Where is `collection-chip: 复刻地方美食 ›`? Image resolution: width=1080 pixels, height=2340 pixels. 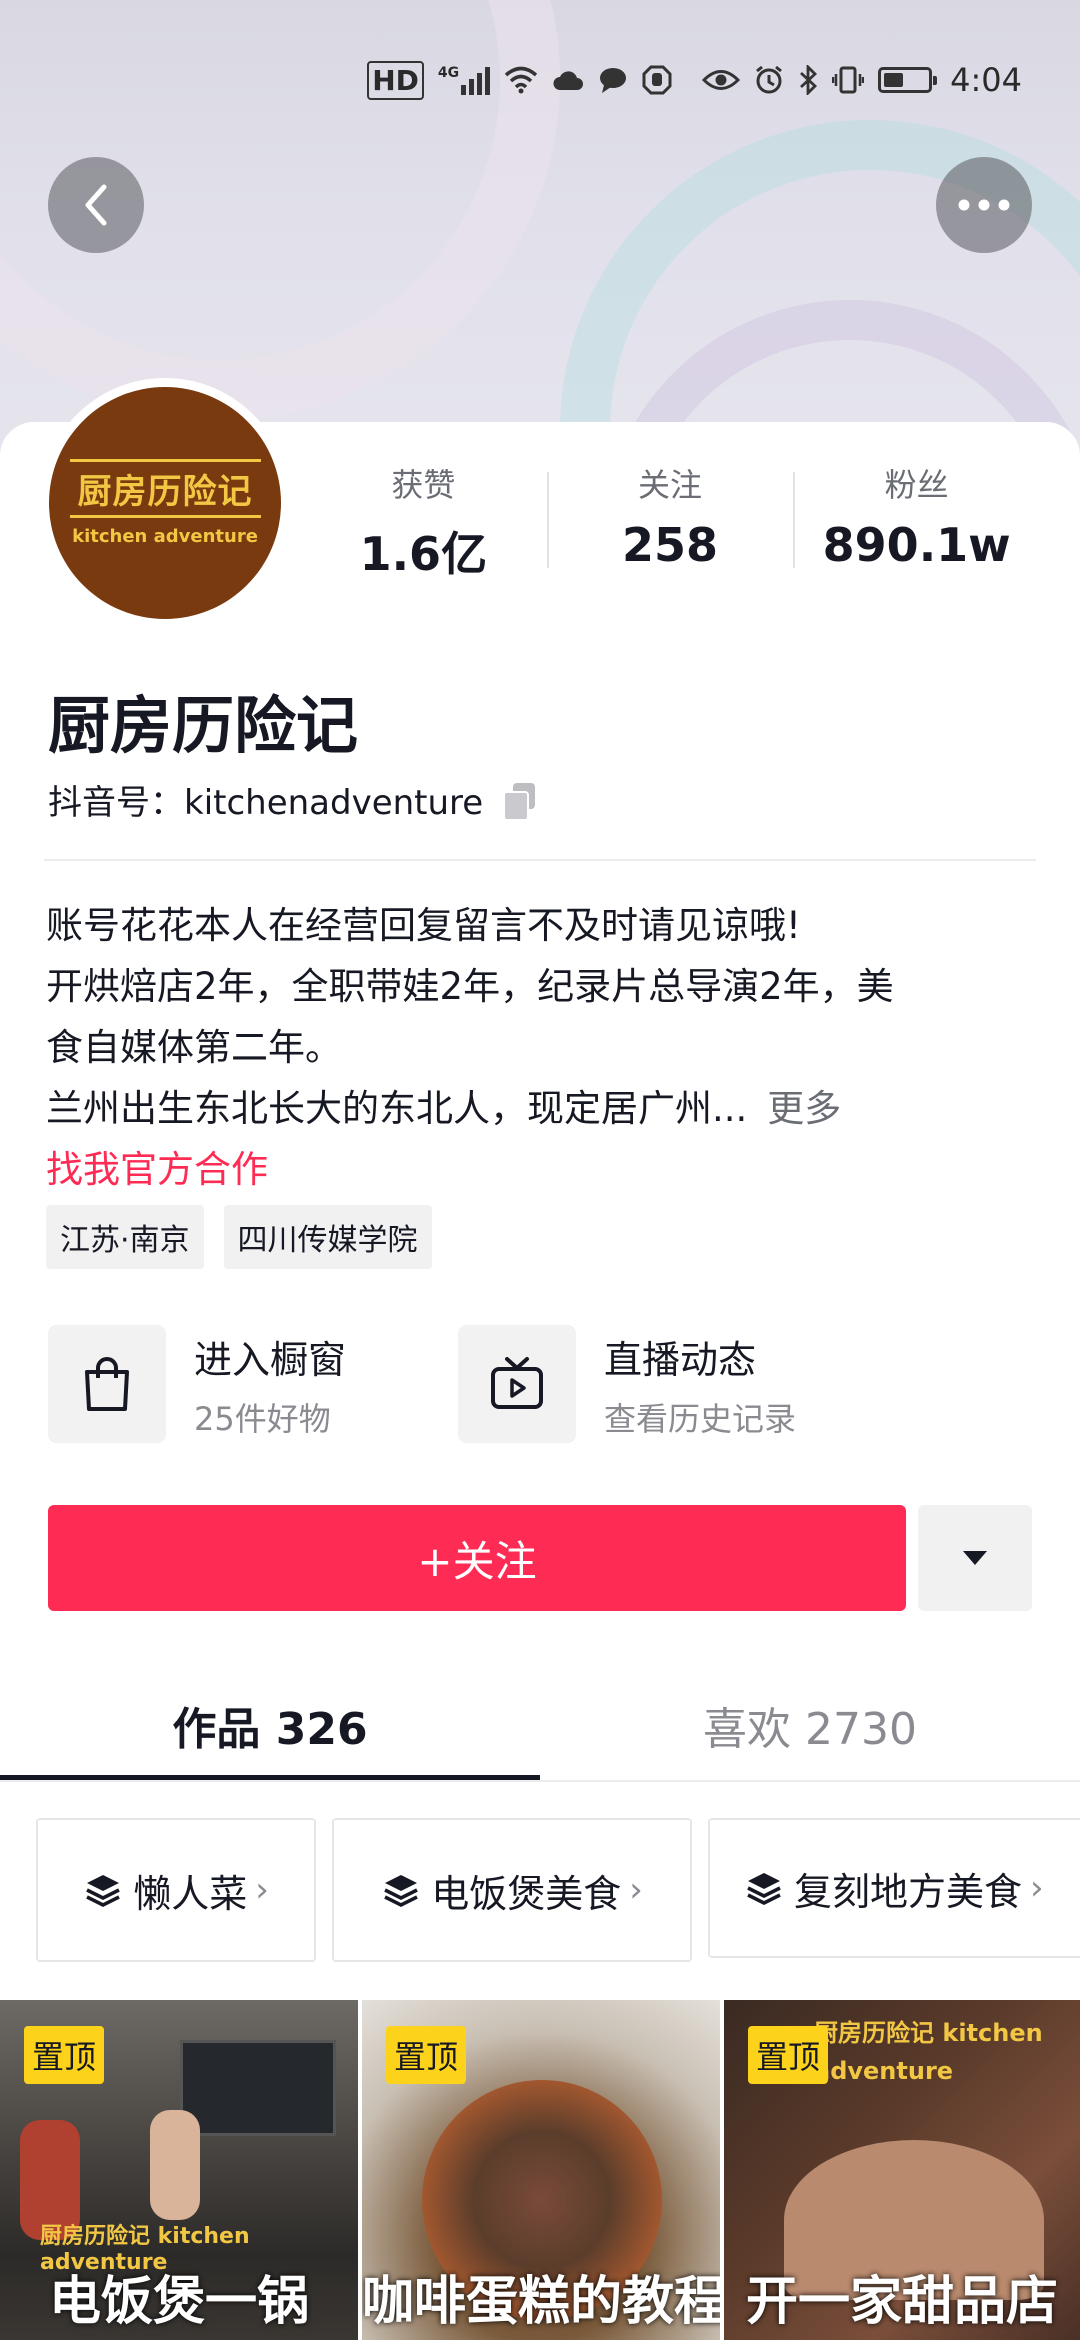 collection-chip: 复刻地方美食 › is located at coordinates (894, 1888).